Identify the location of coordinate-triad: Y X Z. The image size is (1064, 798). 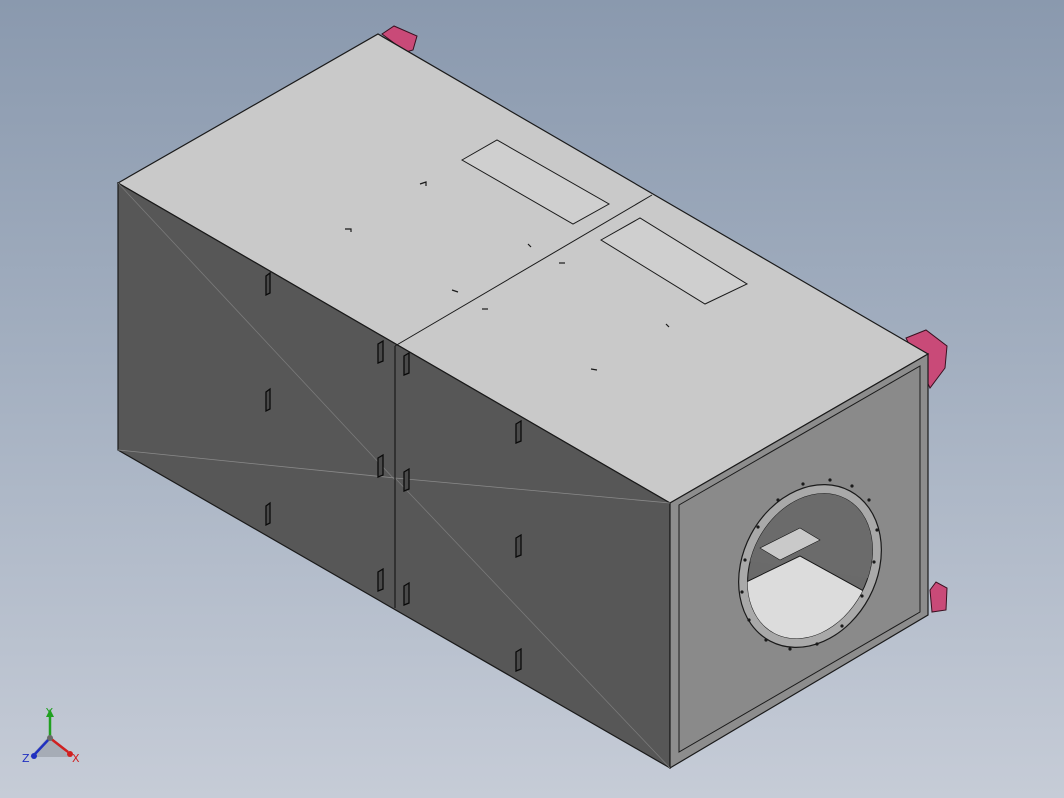
(51, 735).